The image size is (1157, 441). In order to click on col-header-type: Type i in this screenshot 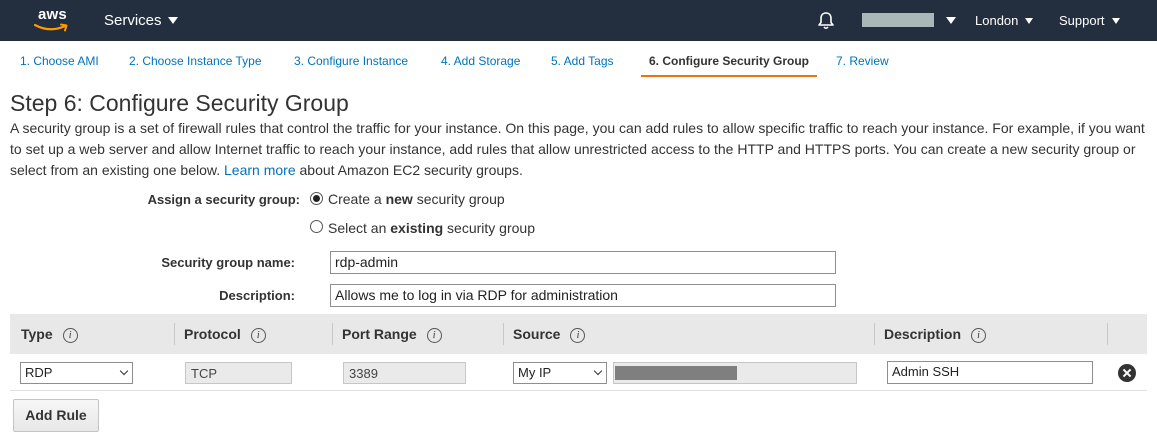, I will do `click(49, 334)`.